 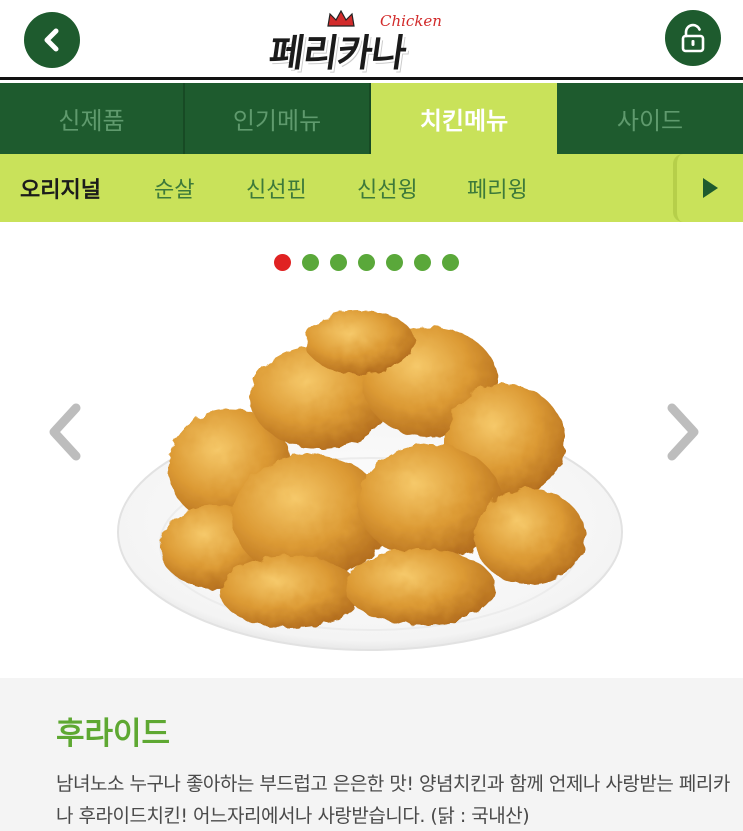 I want to click on unlock-icon, so click(x=693, y=38).